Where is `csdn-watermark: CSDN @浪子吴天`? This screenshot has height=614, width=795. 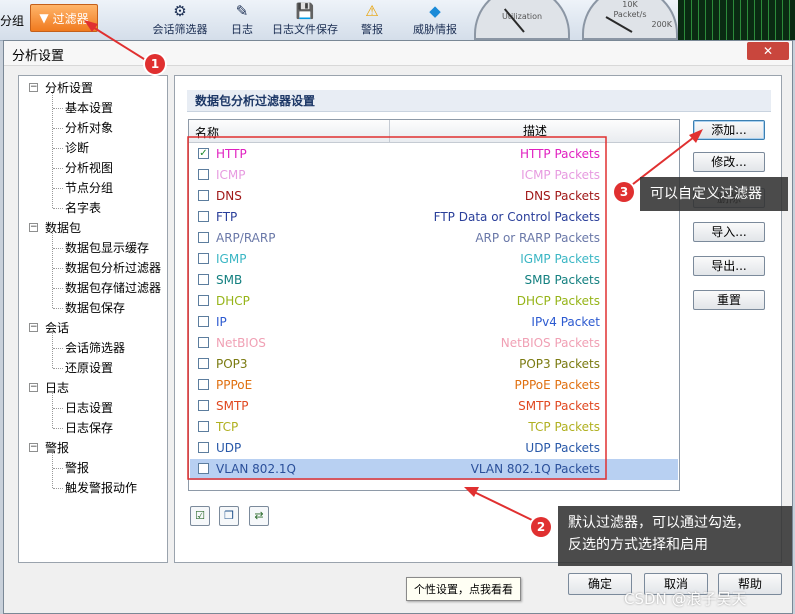
csdn-watermark: CSDN @浪子吴天 is located at coordinates (685, 599).